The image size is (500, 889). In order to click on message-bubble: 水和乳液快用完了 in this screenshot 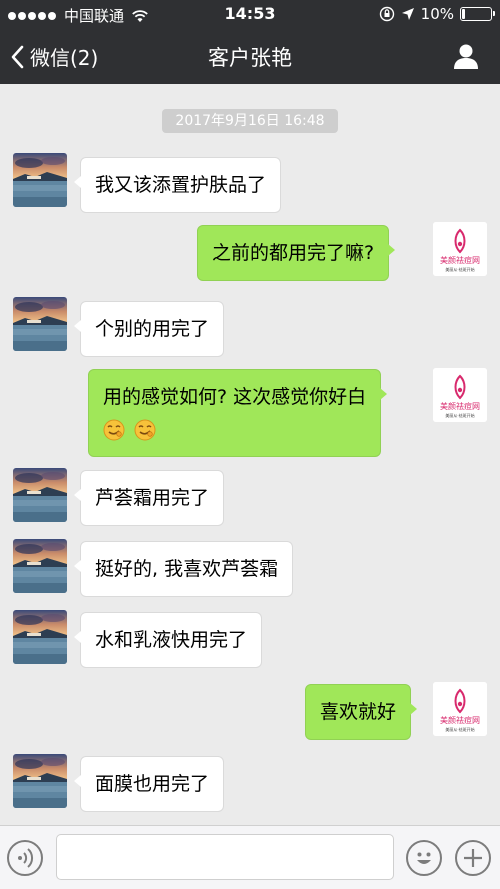, I will do `click(168, 640)`.